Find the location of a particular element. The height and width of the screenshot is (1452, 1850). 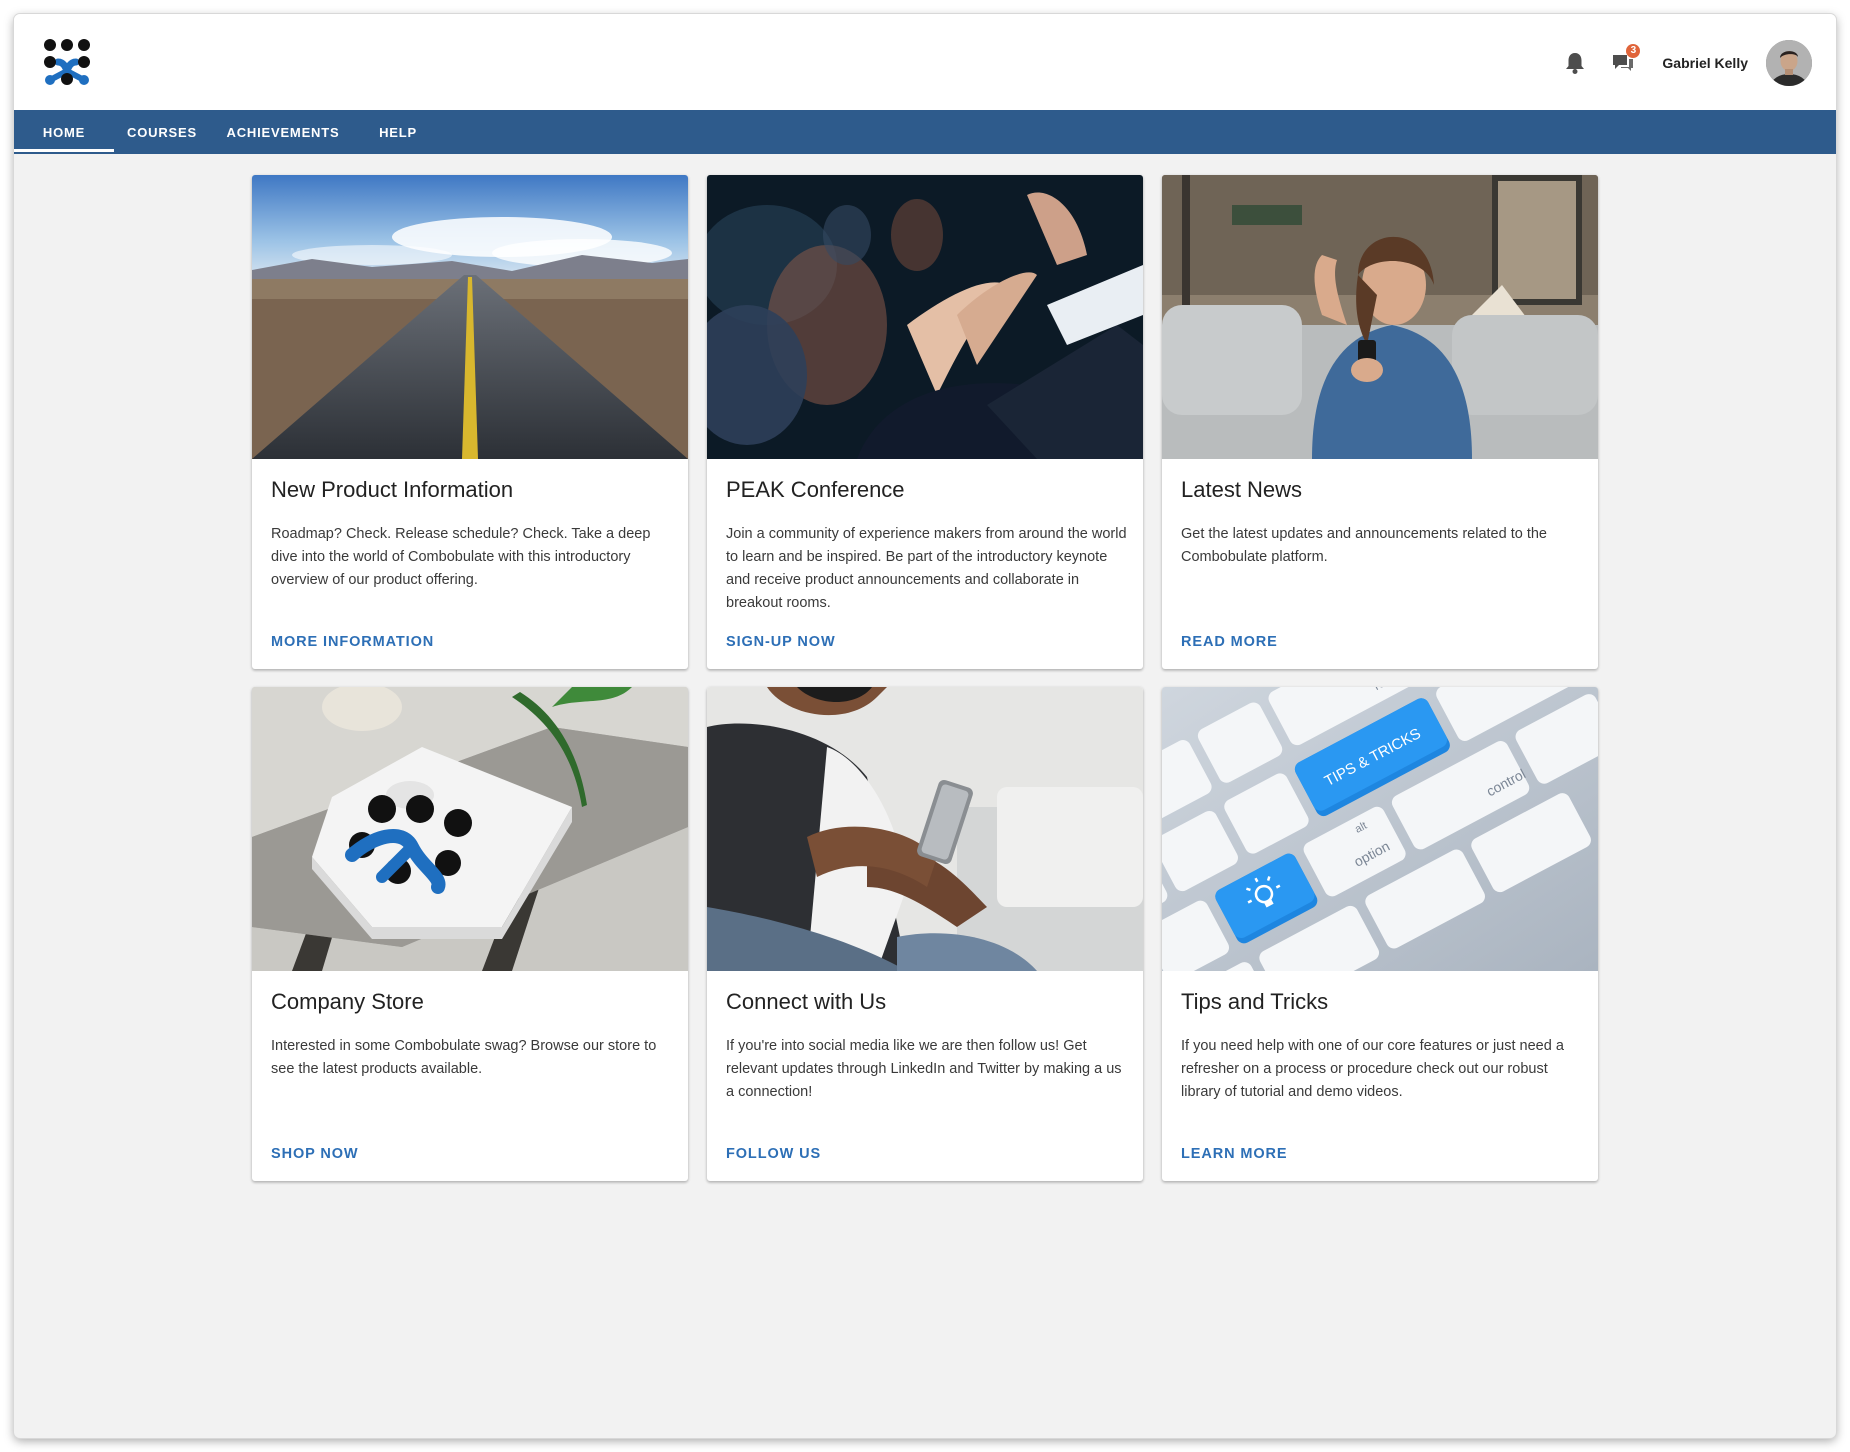

bell-icon is located at coordinates (1575, 63).